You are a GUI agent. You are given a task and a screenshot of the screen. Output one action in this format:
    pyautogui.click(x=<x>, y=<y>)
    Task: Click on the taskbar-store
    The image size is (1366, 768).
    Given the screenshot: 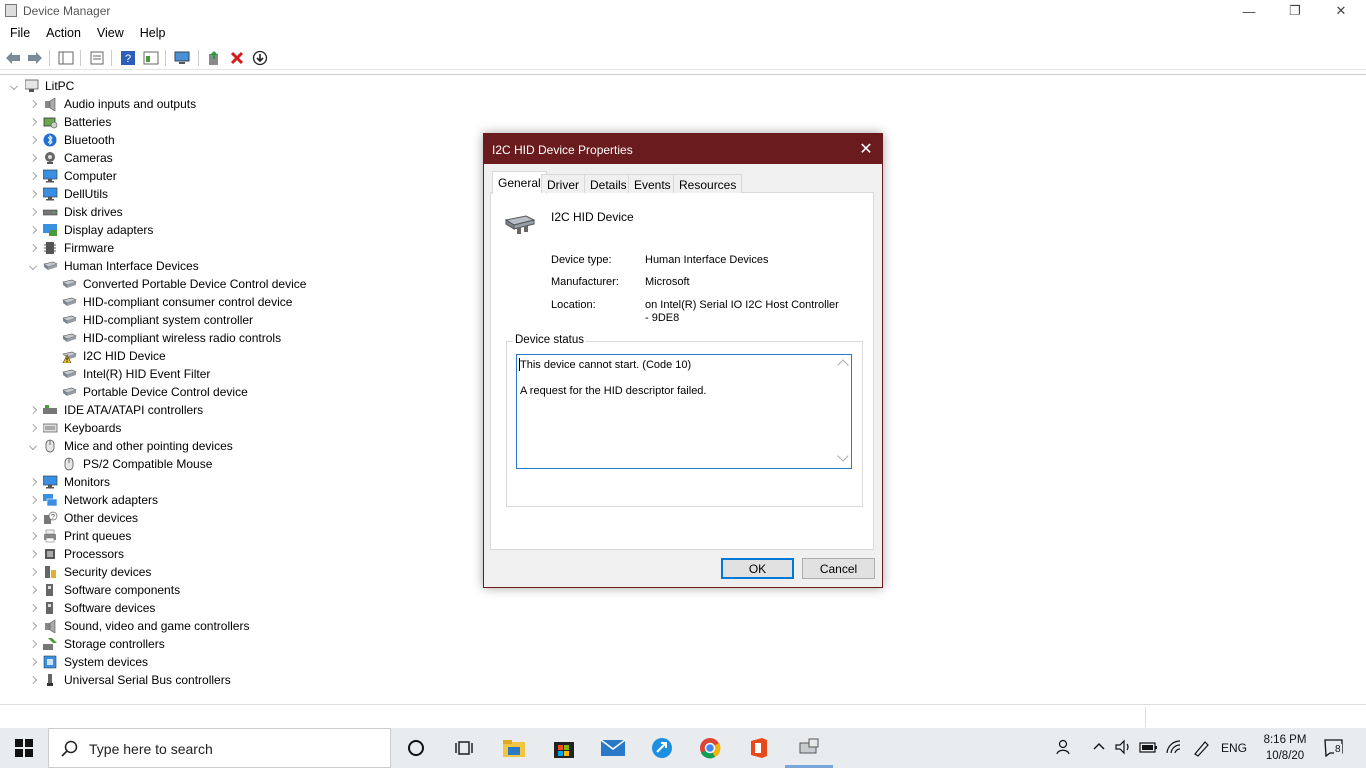 What is the action you would take?
    pyautogui.click(x=564, y=748)
    